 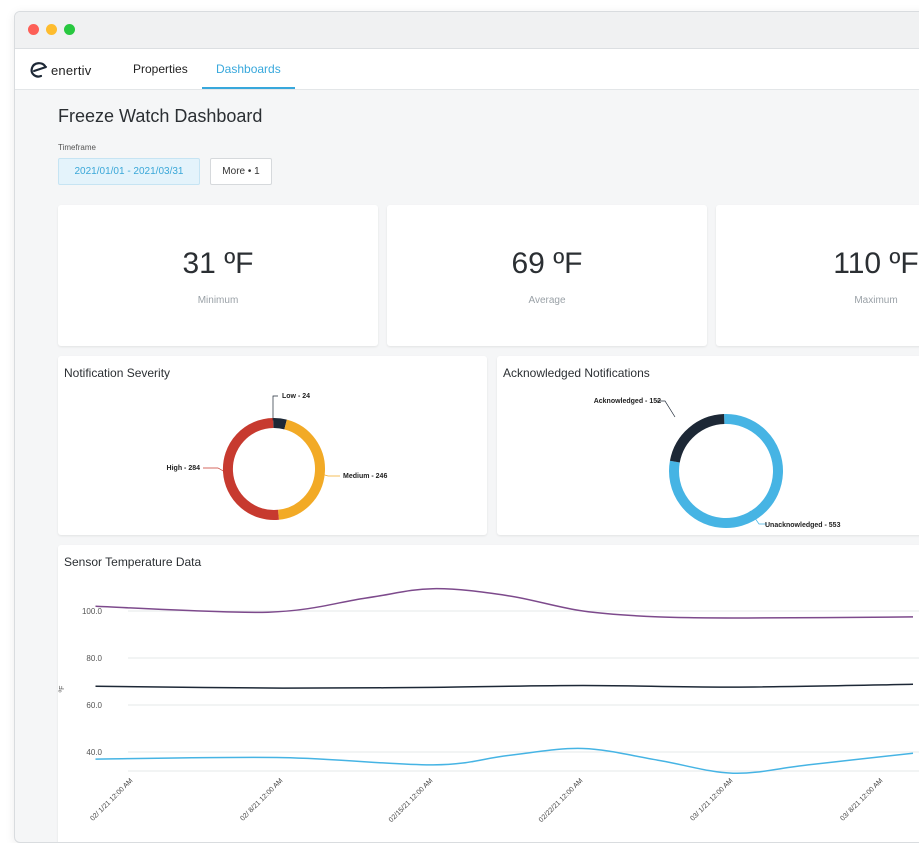 I want to click on severity-donut-chart: Low - 24 Medium - 246 High - 284, so click(x=277, y=456).